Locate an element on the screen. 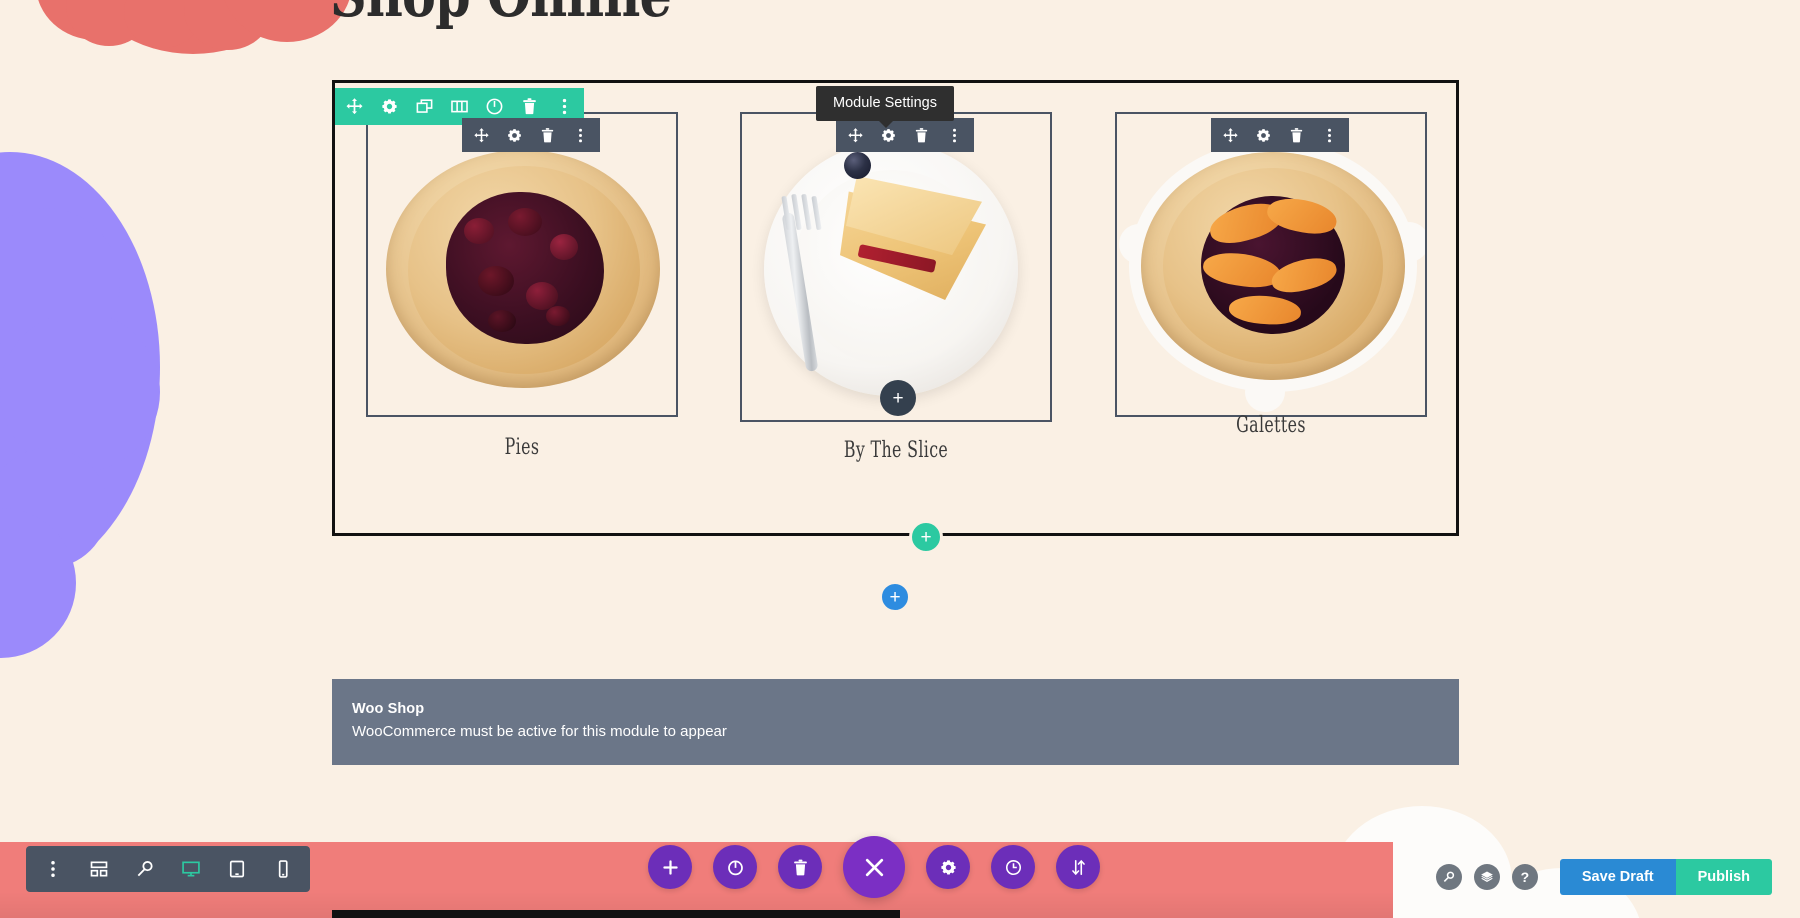 This screenshot has height=918, width=1800. view-mode-toolbar is located at coordinates (168, 869).